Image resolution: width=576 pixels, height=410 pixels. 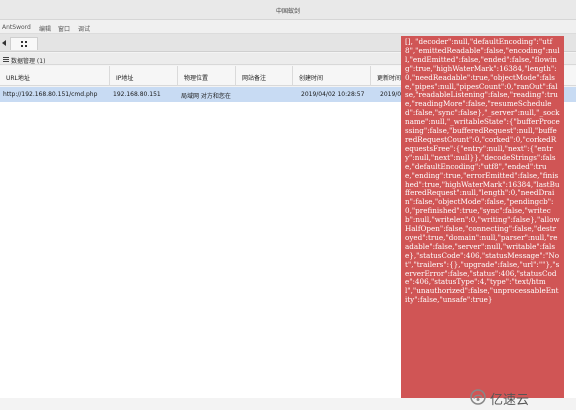 What do you see at coordinates (144, 76) in the screenshot?
I see `column-header-ip: IP地址` at bounding box center [144, 76].